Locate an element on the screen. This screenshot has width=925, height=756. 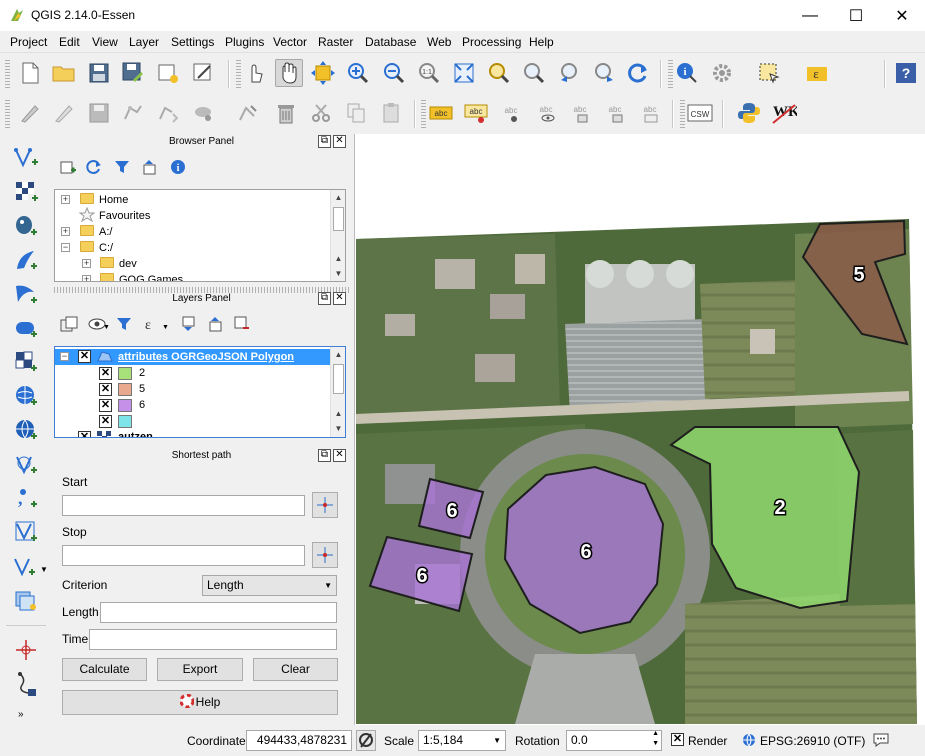
metasearch-csw-icon: CSW is located at coordinates (700, 113).